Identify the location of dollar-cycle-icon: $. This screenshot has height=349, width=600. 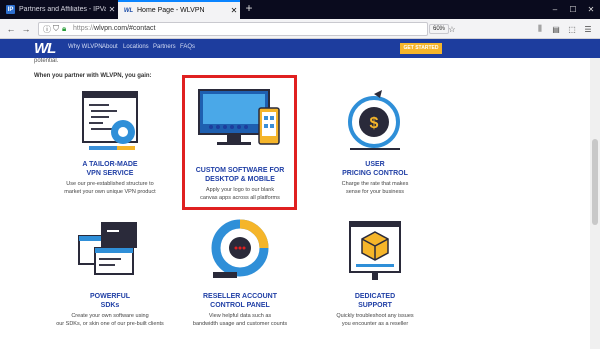
(374, 120).